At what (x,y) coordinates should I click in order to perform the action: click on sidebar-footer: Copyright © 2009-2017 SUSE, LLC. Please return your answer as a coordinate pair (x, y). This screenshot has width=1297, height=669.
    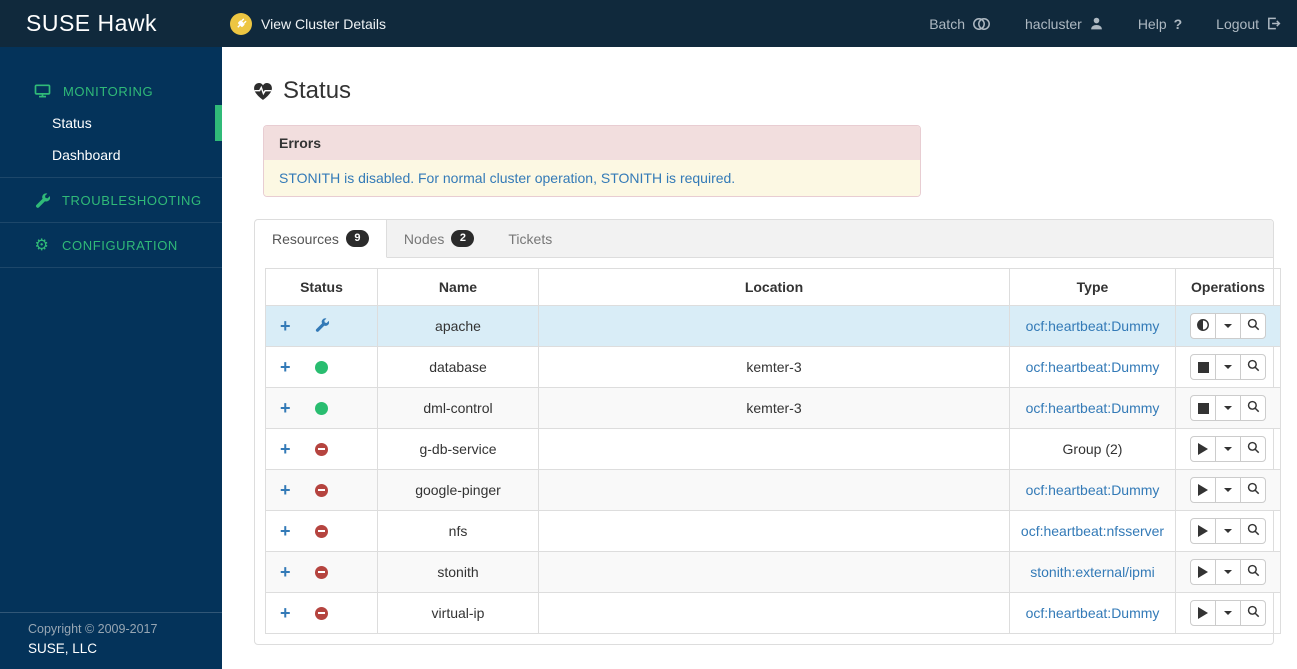
    Looking at the image, I should click on (111, 640).